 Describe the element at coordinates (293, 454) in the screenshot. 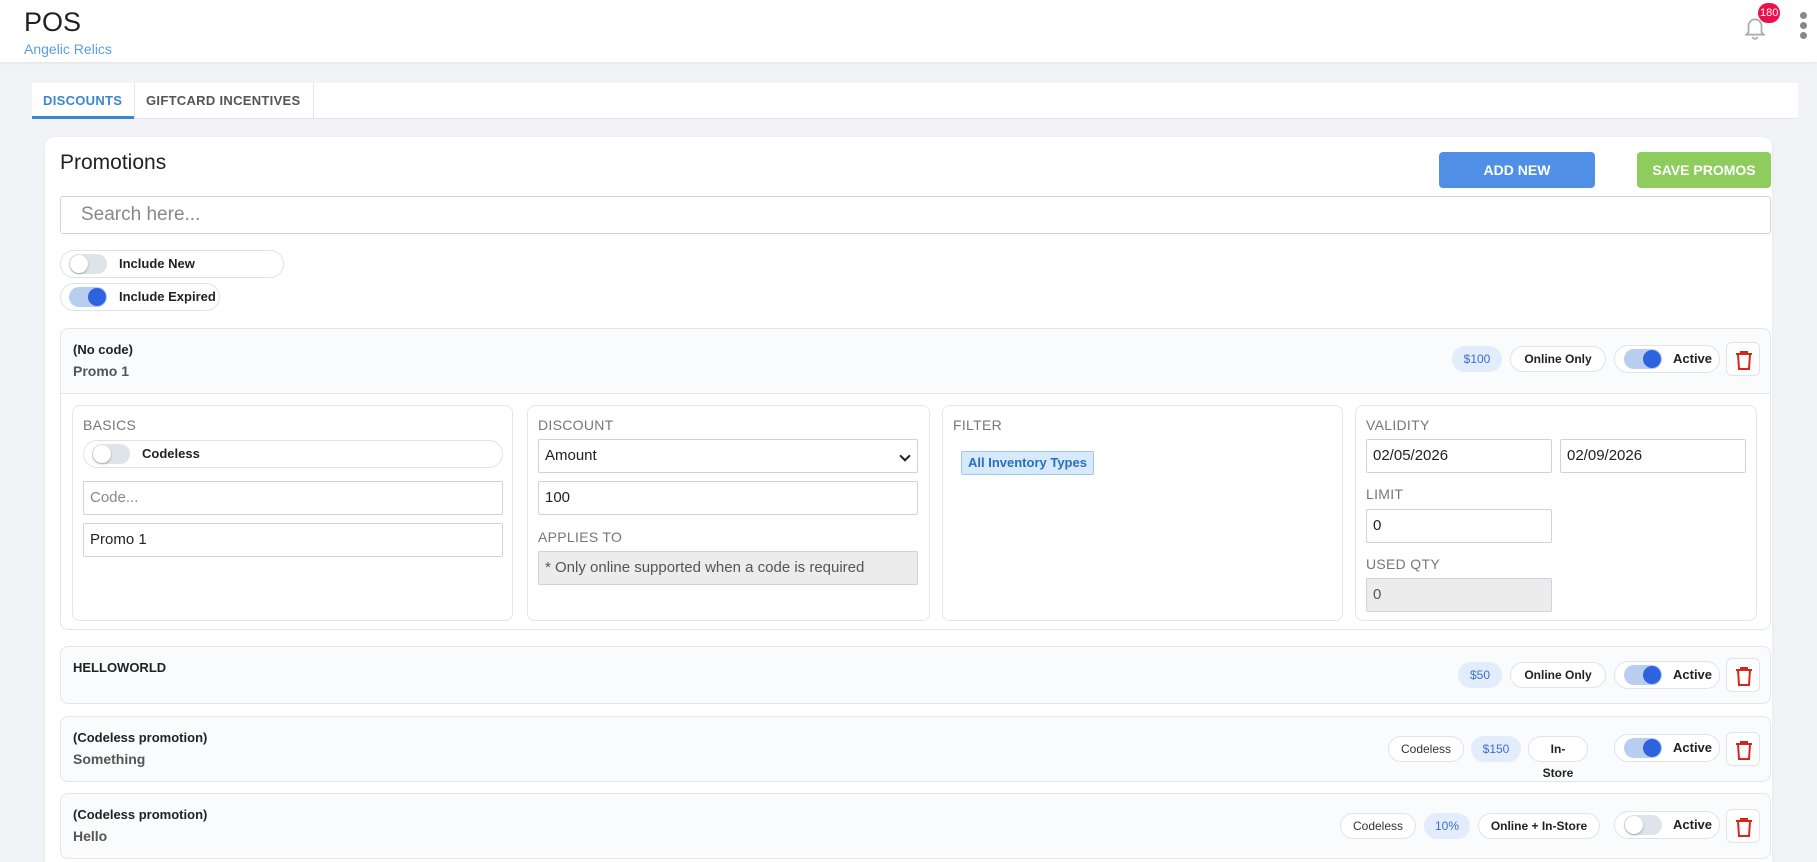

I see `codeless-toggle: Codeless` at that location.